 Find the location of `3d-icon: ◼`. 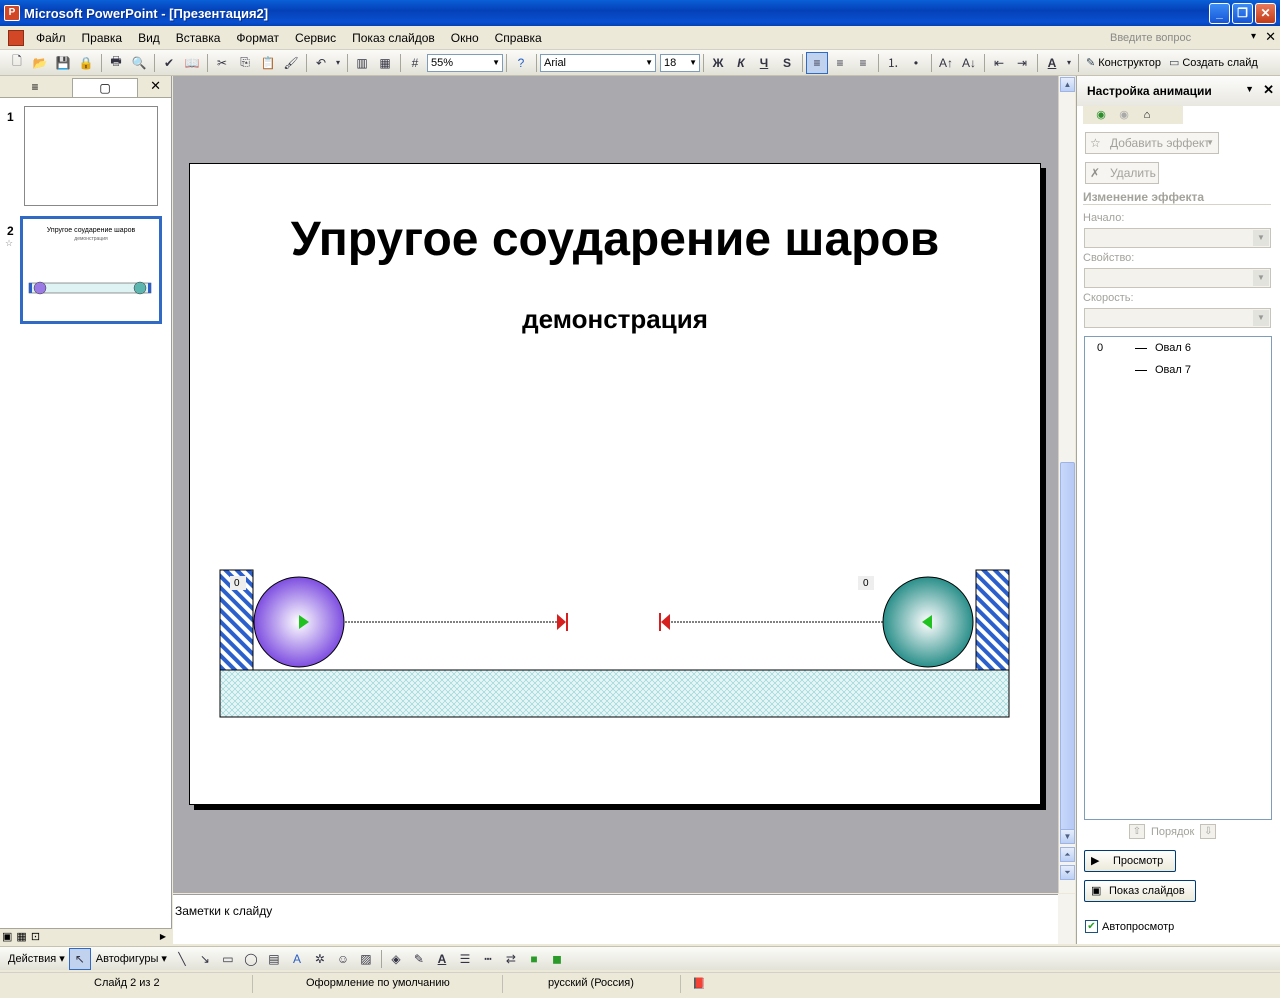

3d-icon: ◼ is located at coordinates (557, 959).